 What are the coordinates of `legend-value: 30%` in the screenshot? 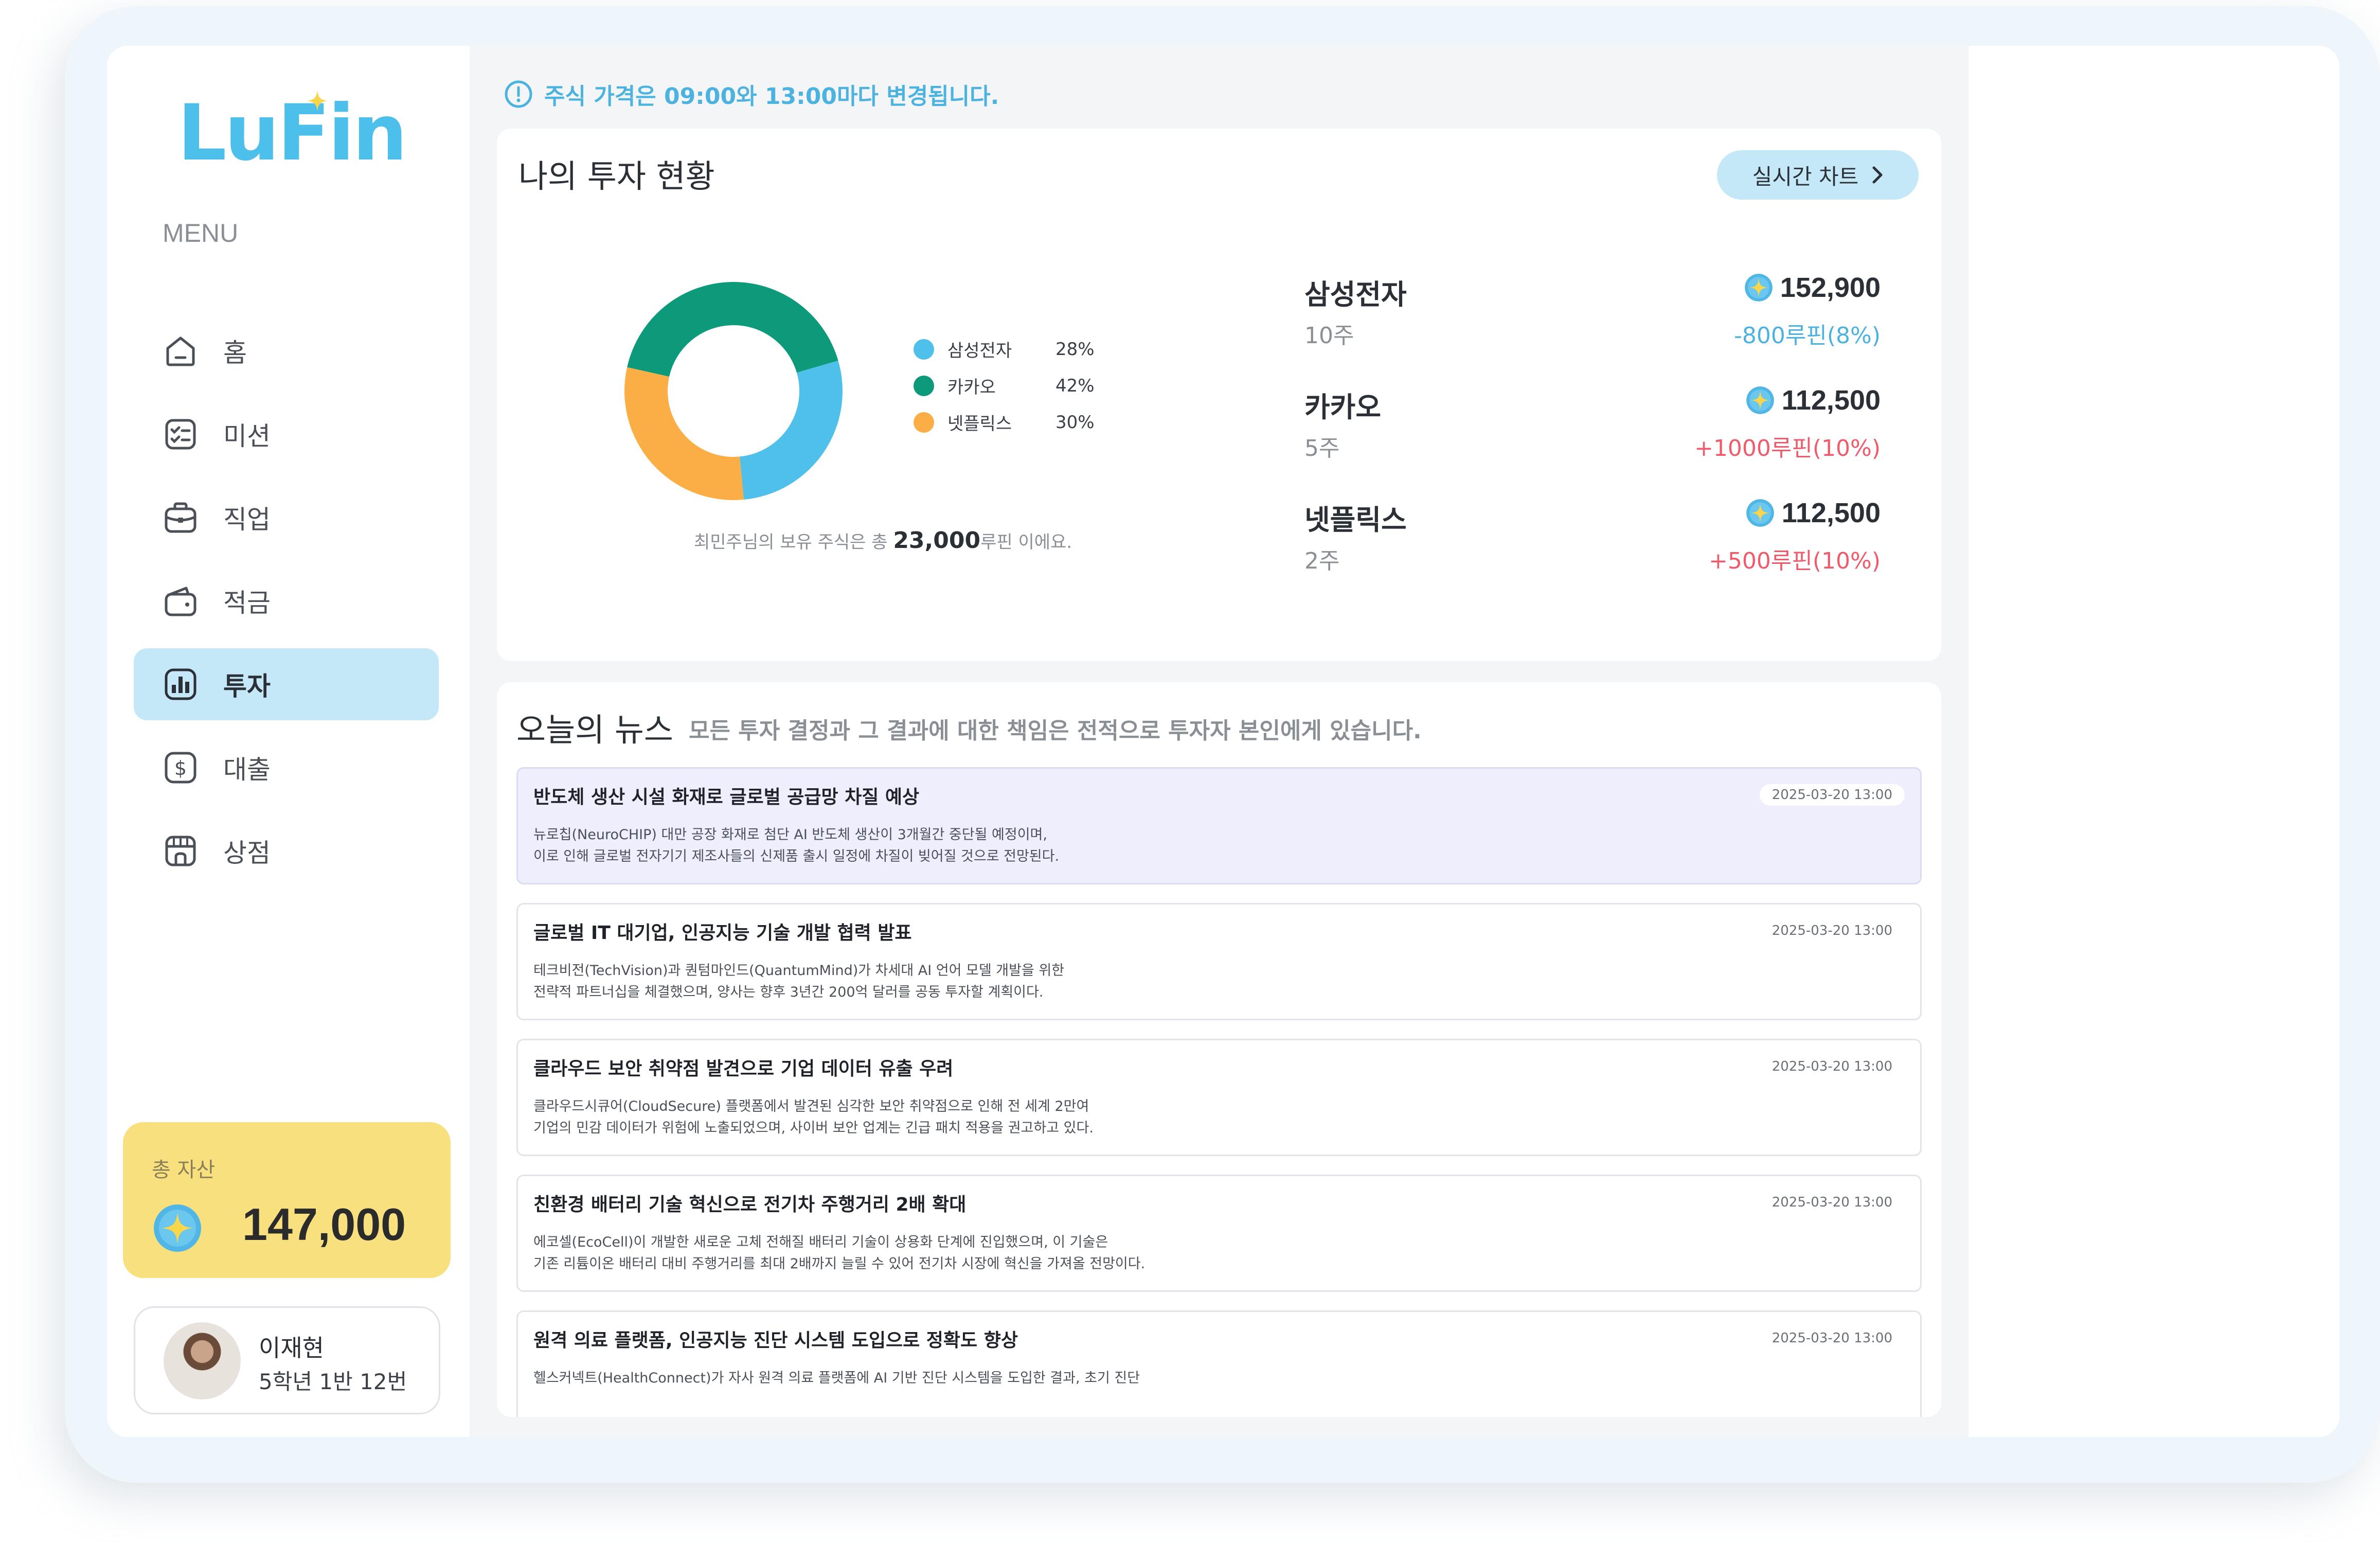 It's located at (1075, 422).